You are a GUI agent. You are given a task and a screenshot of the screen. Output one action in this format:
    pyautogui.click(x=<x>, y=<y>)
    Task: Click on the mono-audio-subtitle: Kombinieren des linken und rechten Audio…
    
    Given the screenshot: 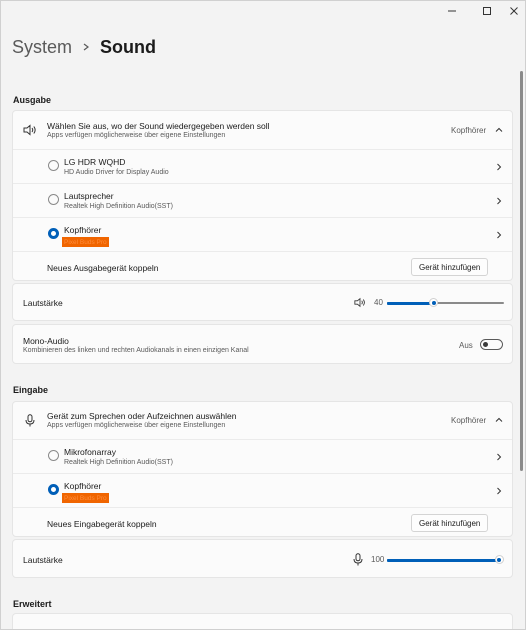 What is the action you would take?
    pyautogui.click(x=136, y=350)
    